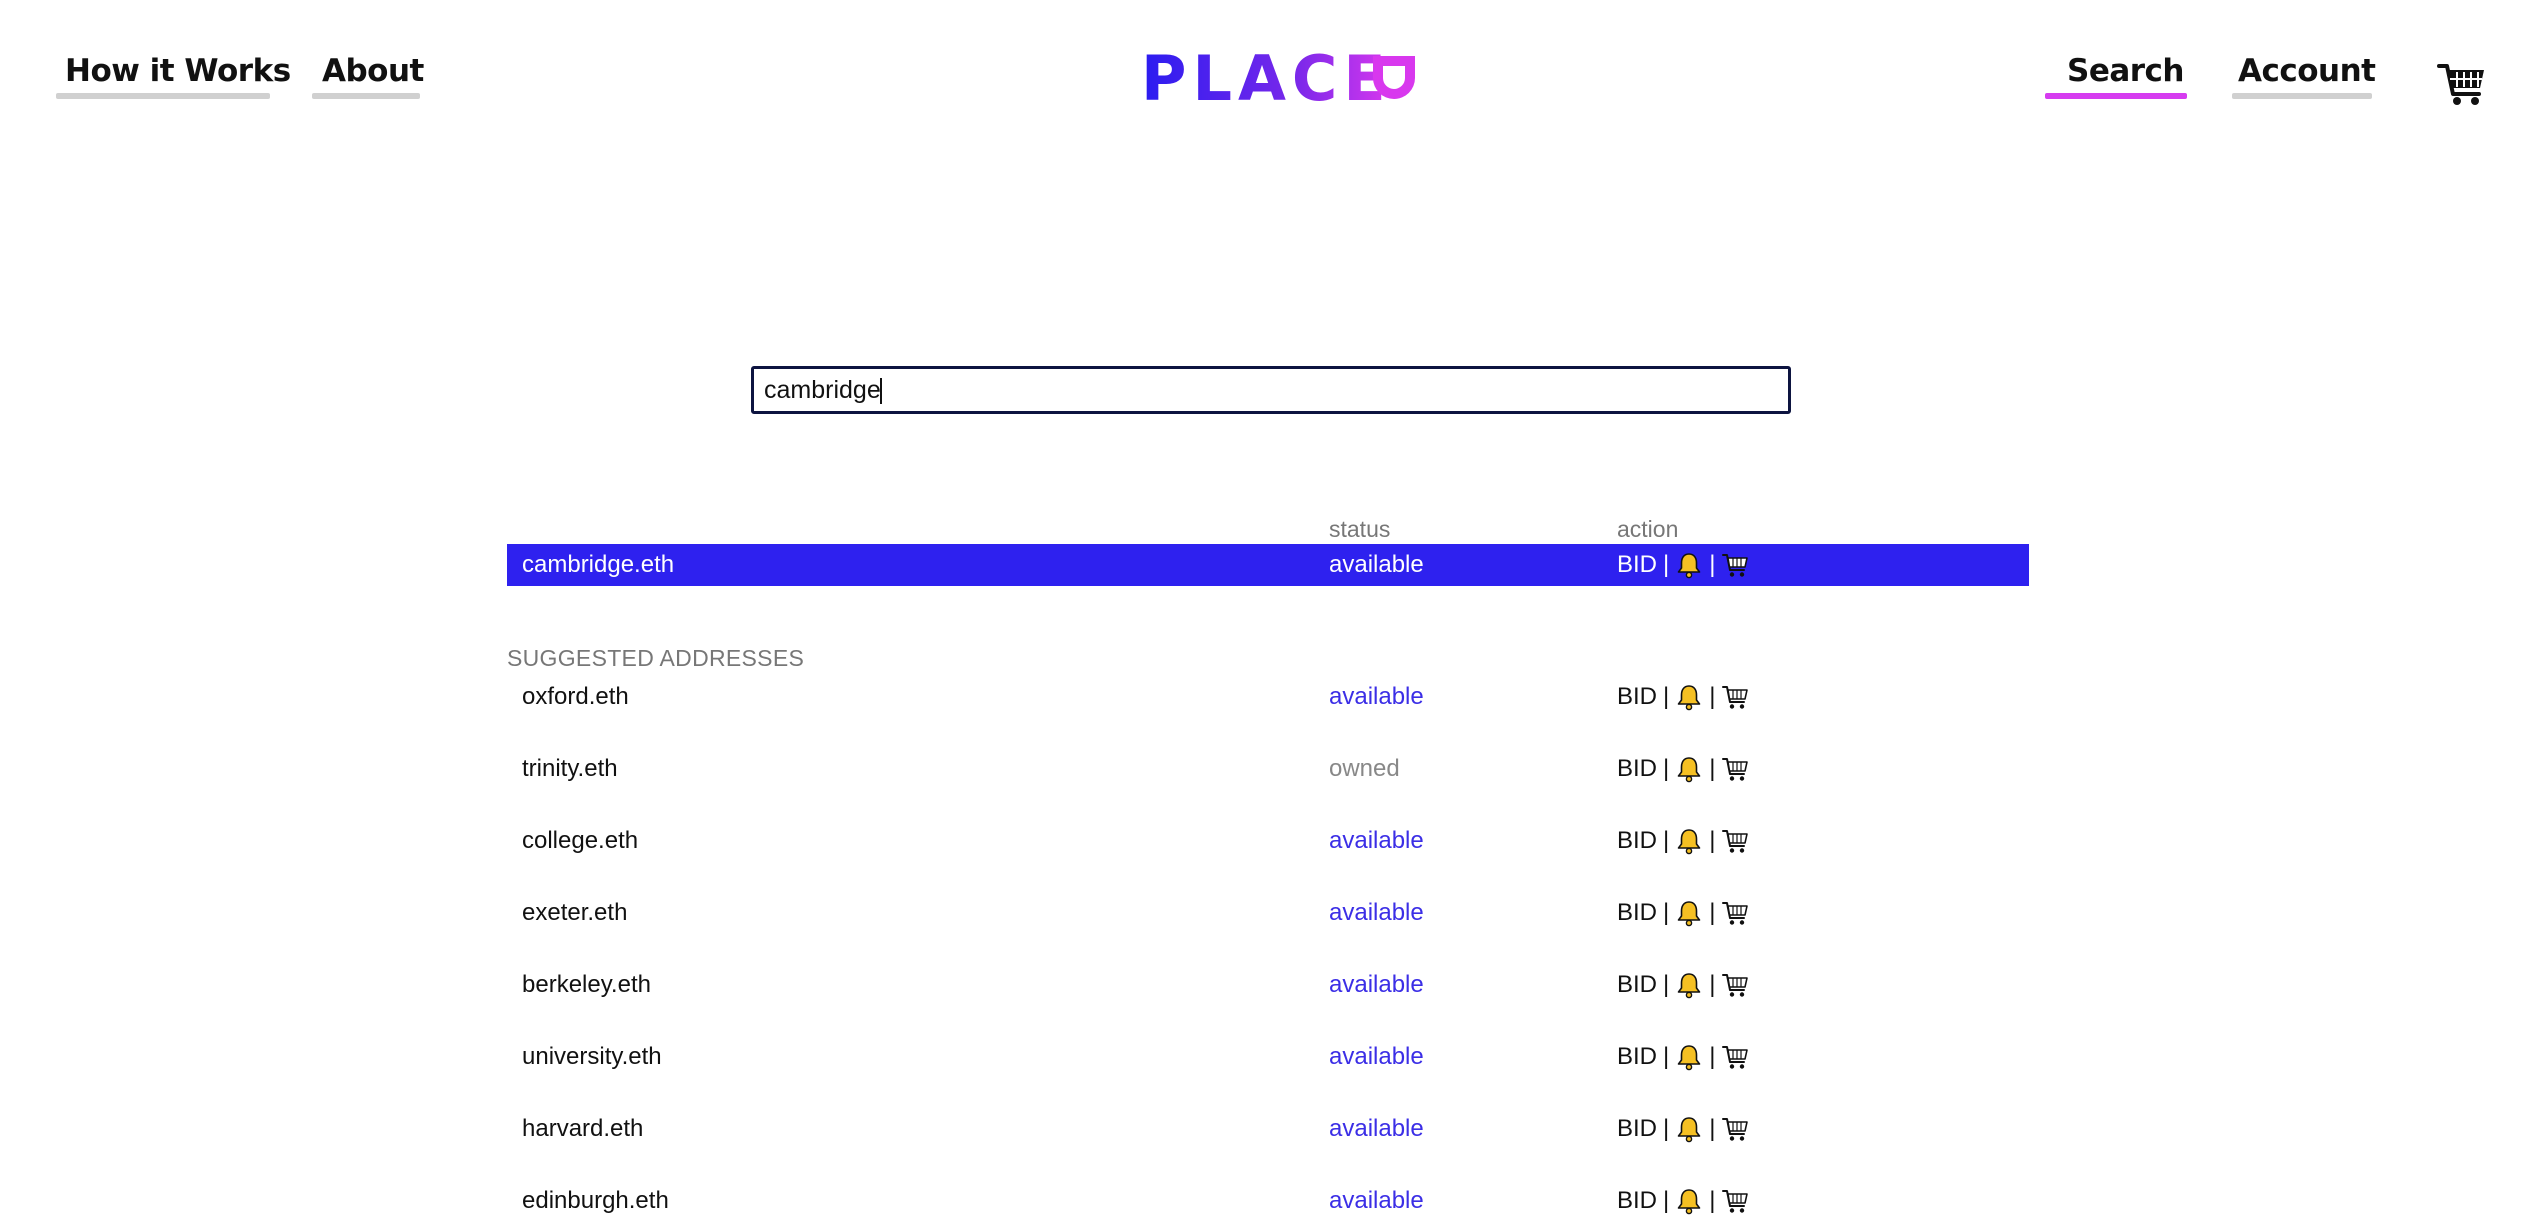 This screenshot has width=2535, height=1224. Describe the element at coordinates (1268, 1057) in the screenshot. I see `suggestion-row: university.eth available BID | |` at that location.